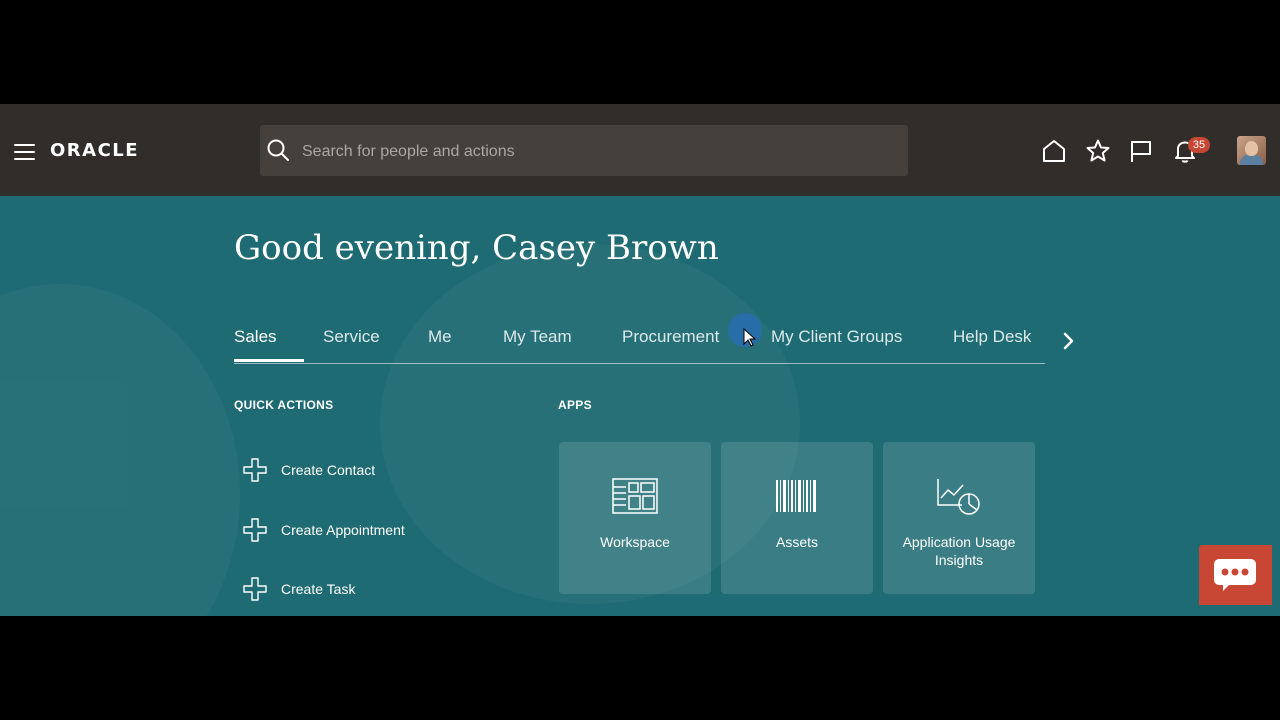 This screenshot has height=720, width=1280. Describe the element at coordinates (318, 589) in the screenshot. I see `quick-action-label: Create Task` at that location.